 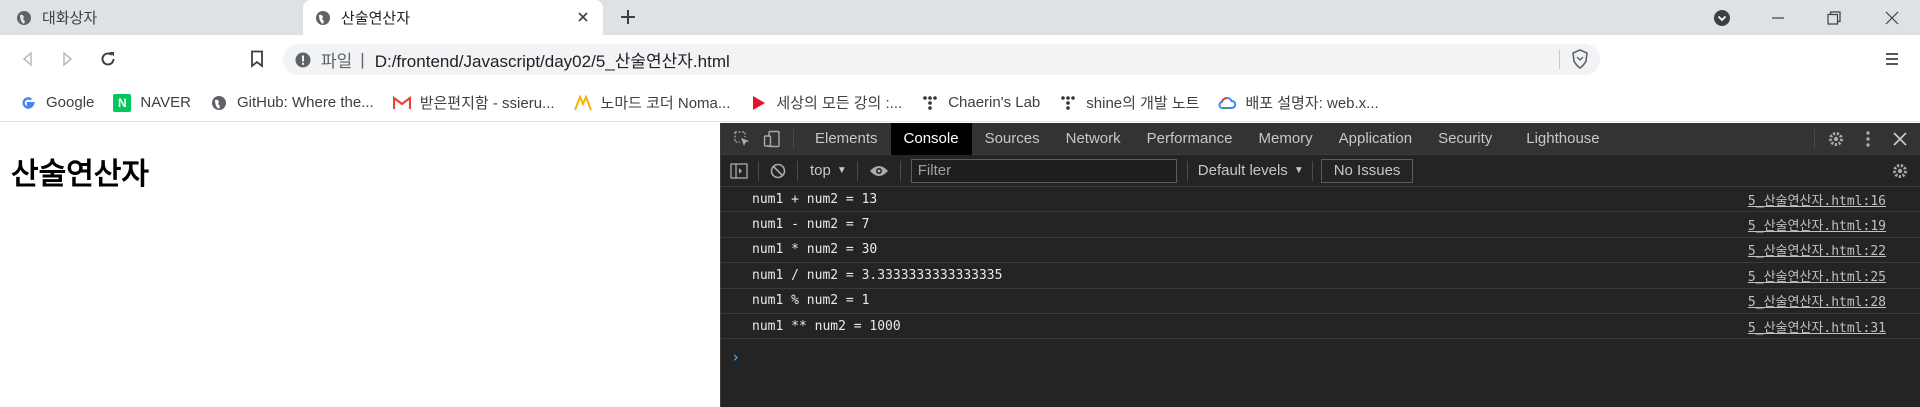 What do you see at coordinates (151, 17) in the screenshot?
I see `tab-dialog: 대화상자` at bounding box center [151, 17].